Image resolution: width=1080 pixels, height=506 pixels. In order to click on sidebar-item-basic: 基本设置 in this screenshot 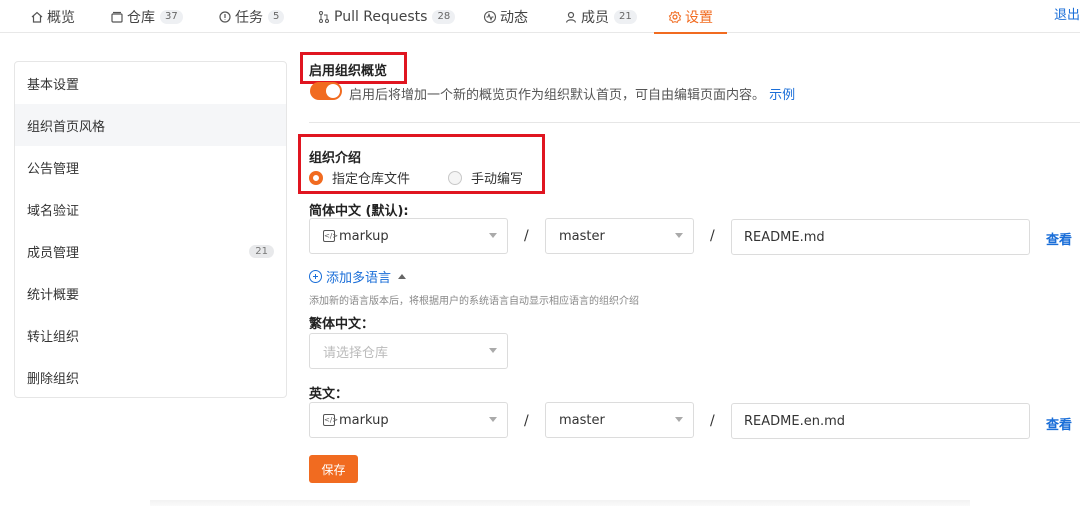, I will do `click(150, 83)`.